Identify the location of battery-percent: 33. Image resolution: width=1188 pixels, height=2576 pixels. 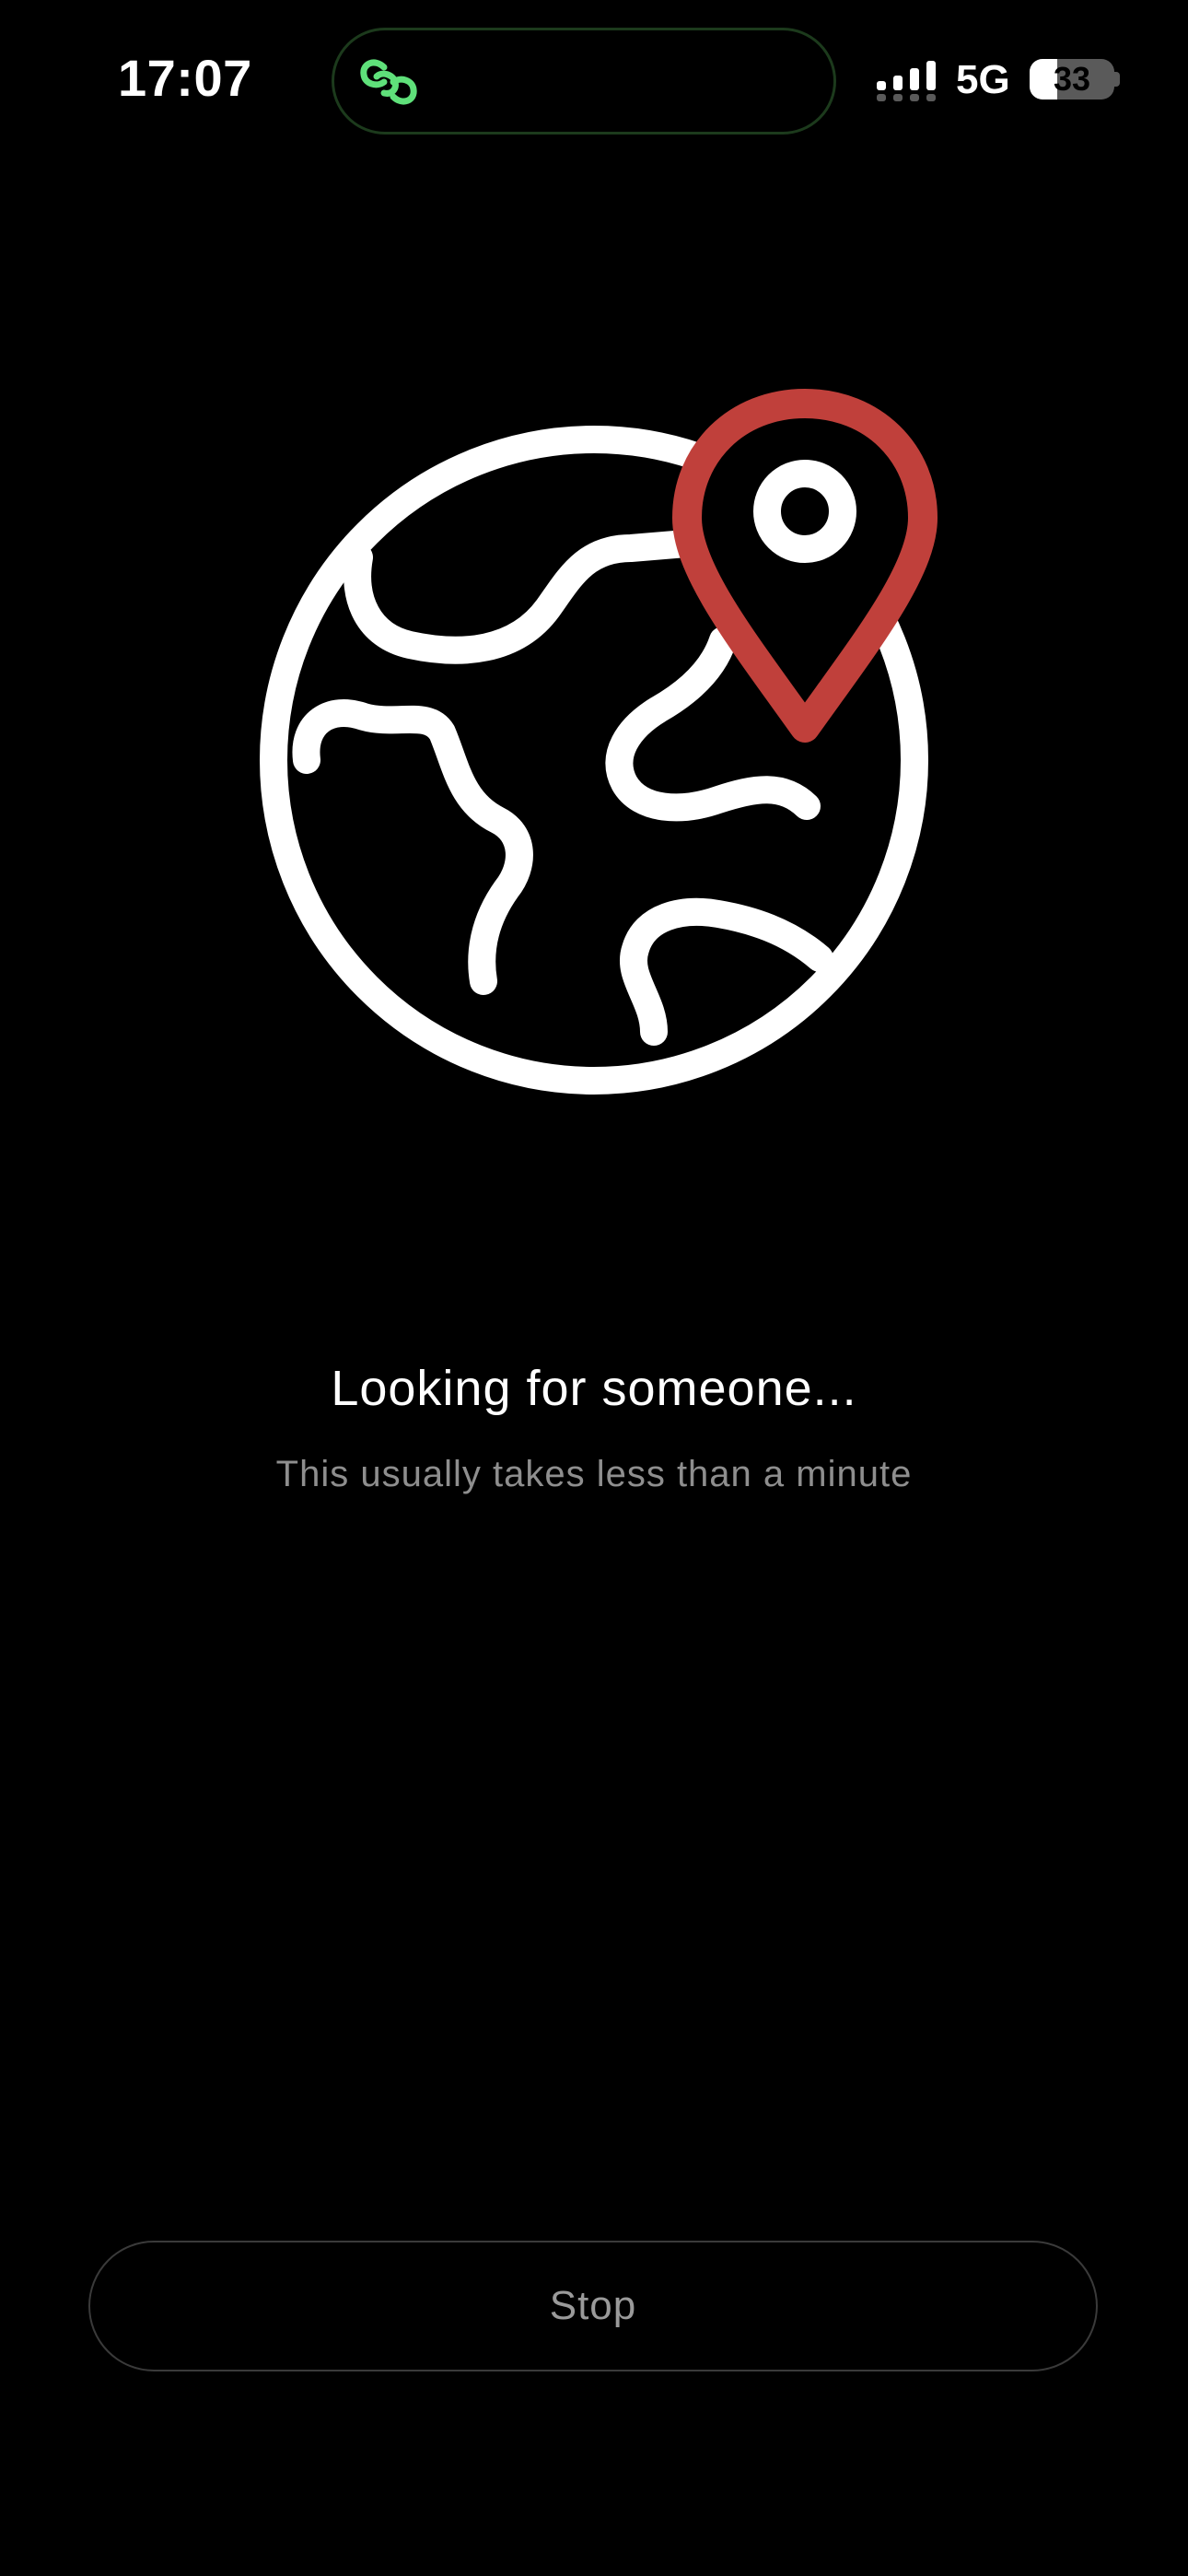
(1072, 79).